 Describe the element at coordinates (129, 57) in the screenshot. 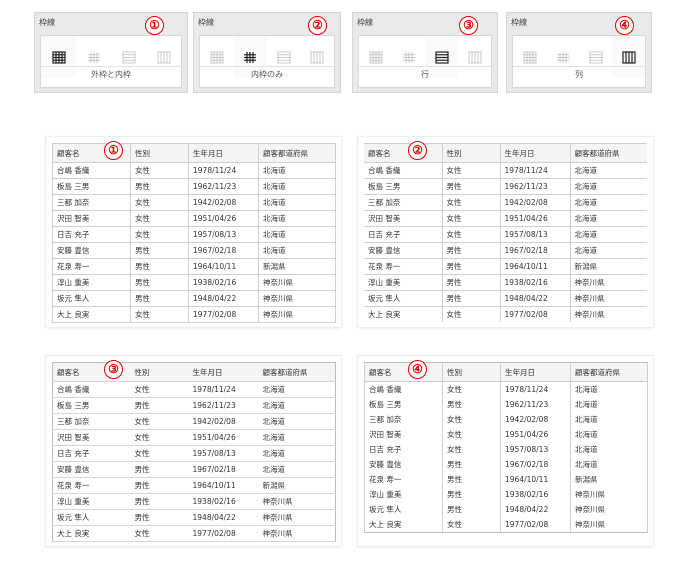

I see `row-borders-icon` at that location.